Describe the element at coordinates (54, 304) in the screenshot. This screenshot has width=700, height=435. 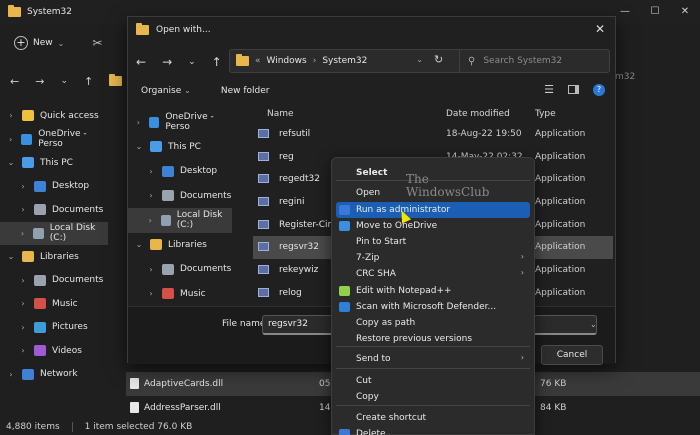
I see `sidebar-item: › Music` at that location.